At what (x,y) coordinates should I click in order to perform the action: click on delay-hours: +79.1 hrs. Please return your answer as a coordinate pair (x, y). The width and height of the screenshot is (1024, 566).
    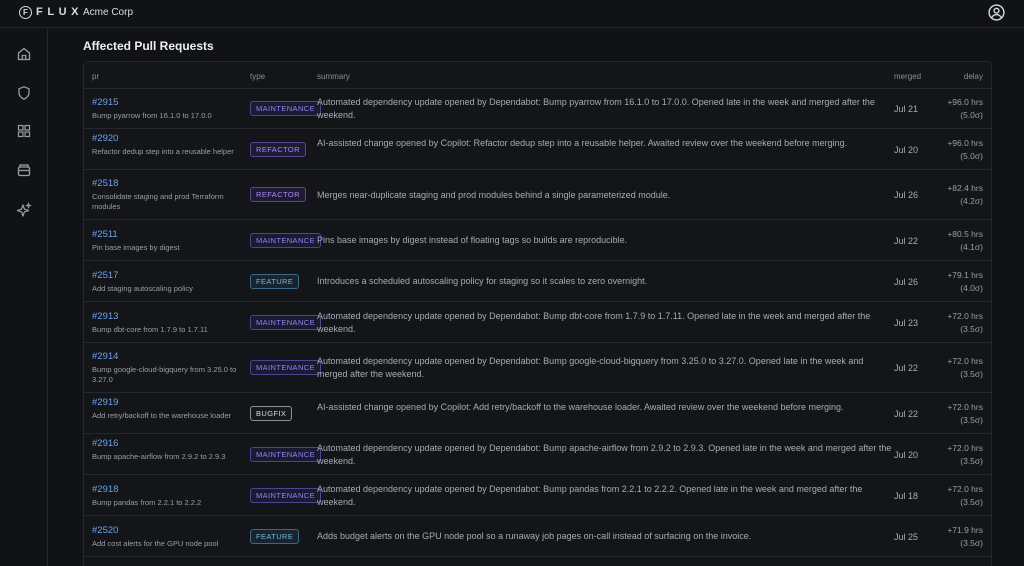
    Looking at the image, I should click on (965, 275).